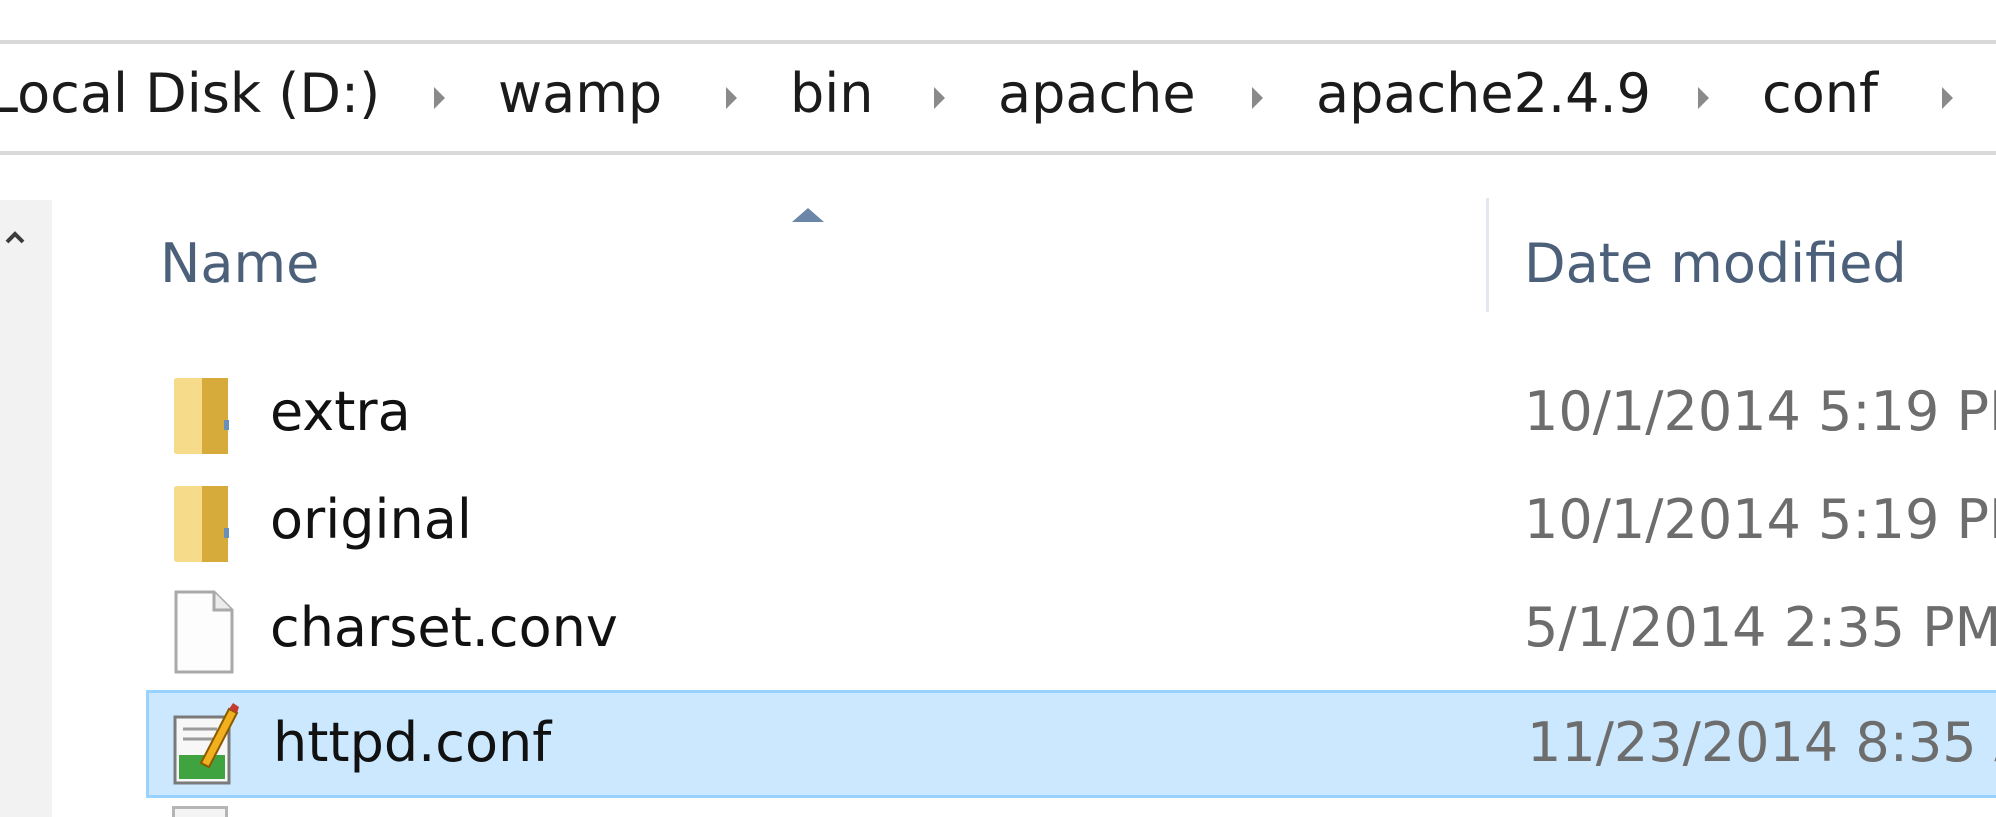  Describe the element at coordinates (190, 94) in the screenshot. I see `breadcrumb-item-local-disk: Local Disk (D:)` at that location.